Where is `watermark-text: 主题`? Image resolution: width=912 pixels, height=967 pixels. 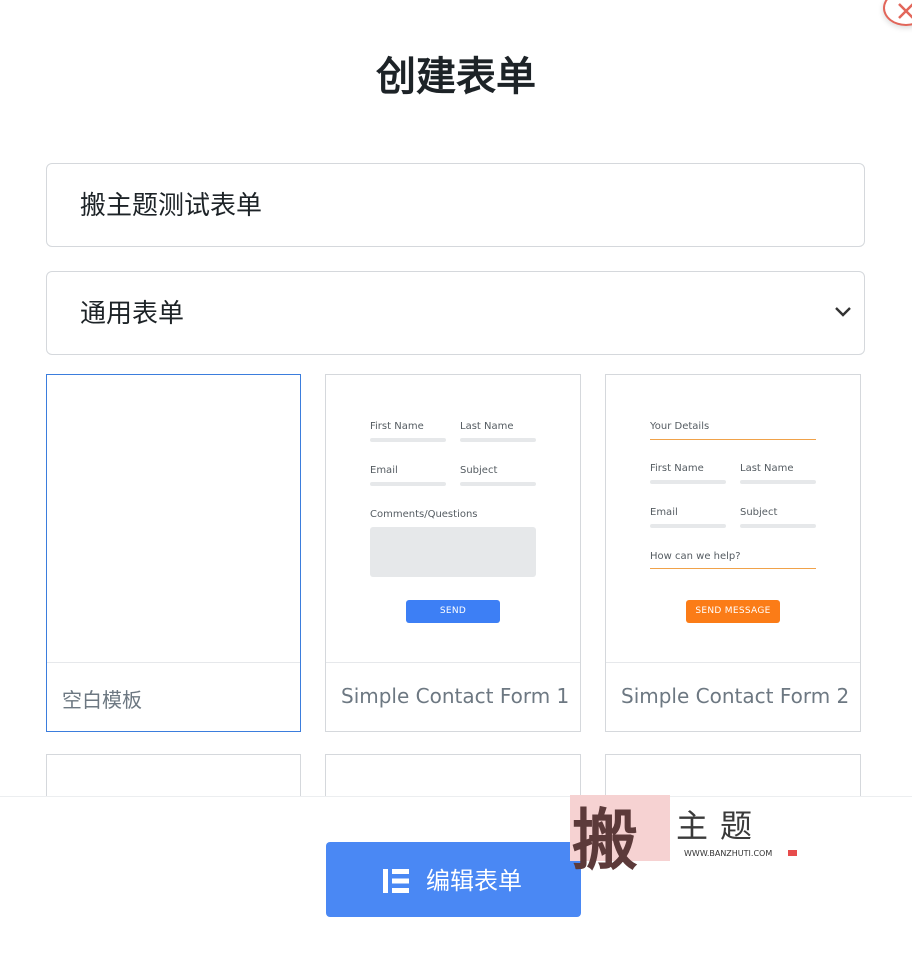 watermark-text: 主题 is located at coordinates (720, 826).